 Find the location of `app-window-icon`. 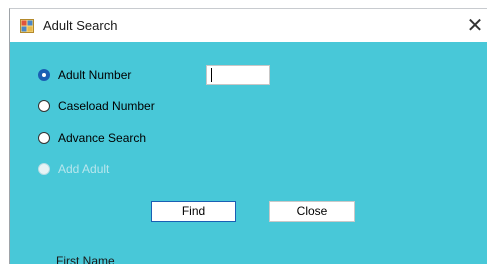

app-window-icon is located at coordinates (27, 26).